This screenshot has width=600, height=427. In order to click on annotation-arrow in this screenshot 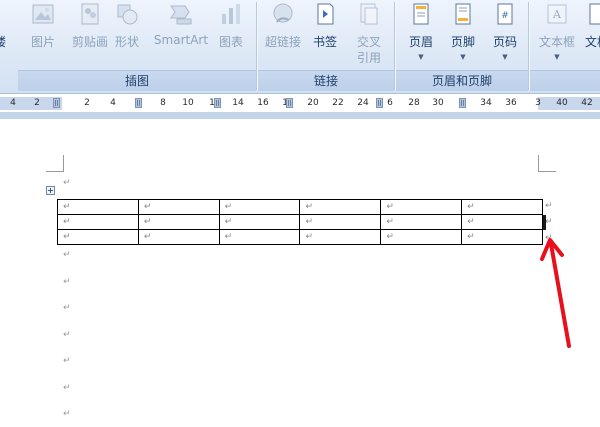, I will do `click(555, 293)`.